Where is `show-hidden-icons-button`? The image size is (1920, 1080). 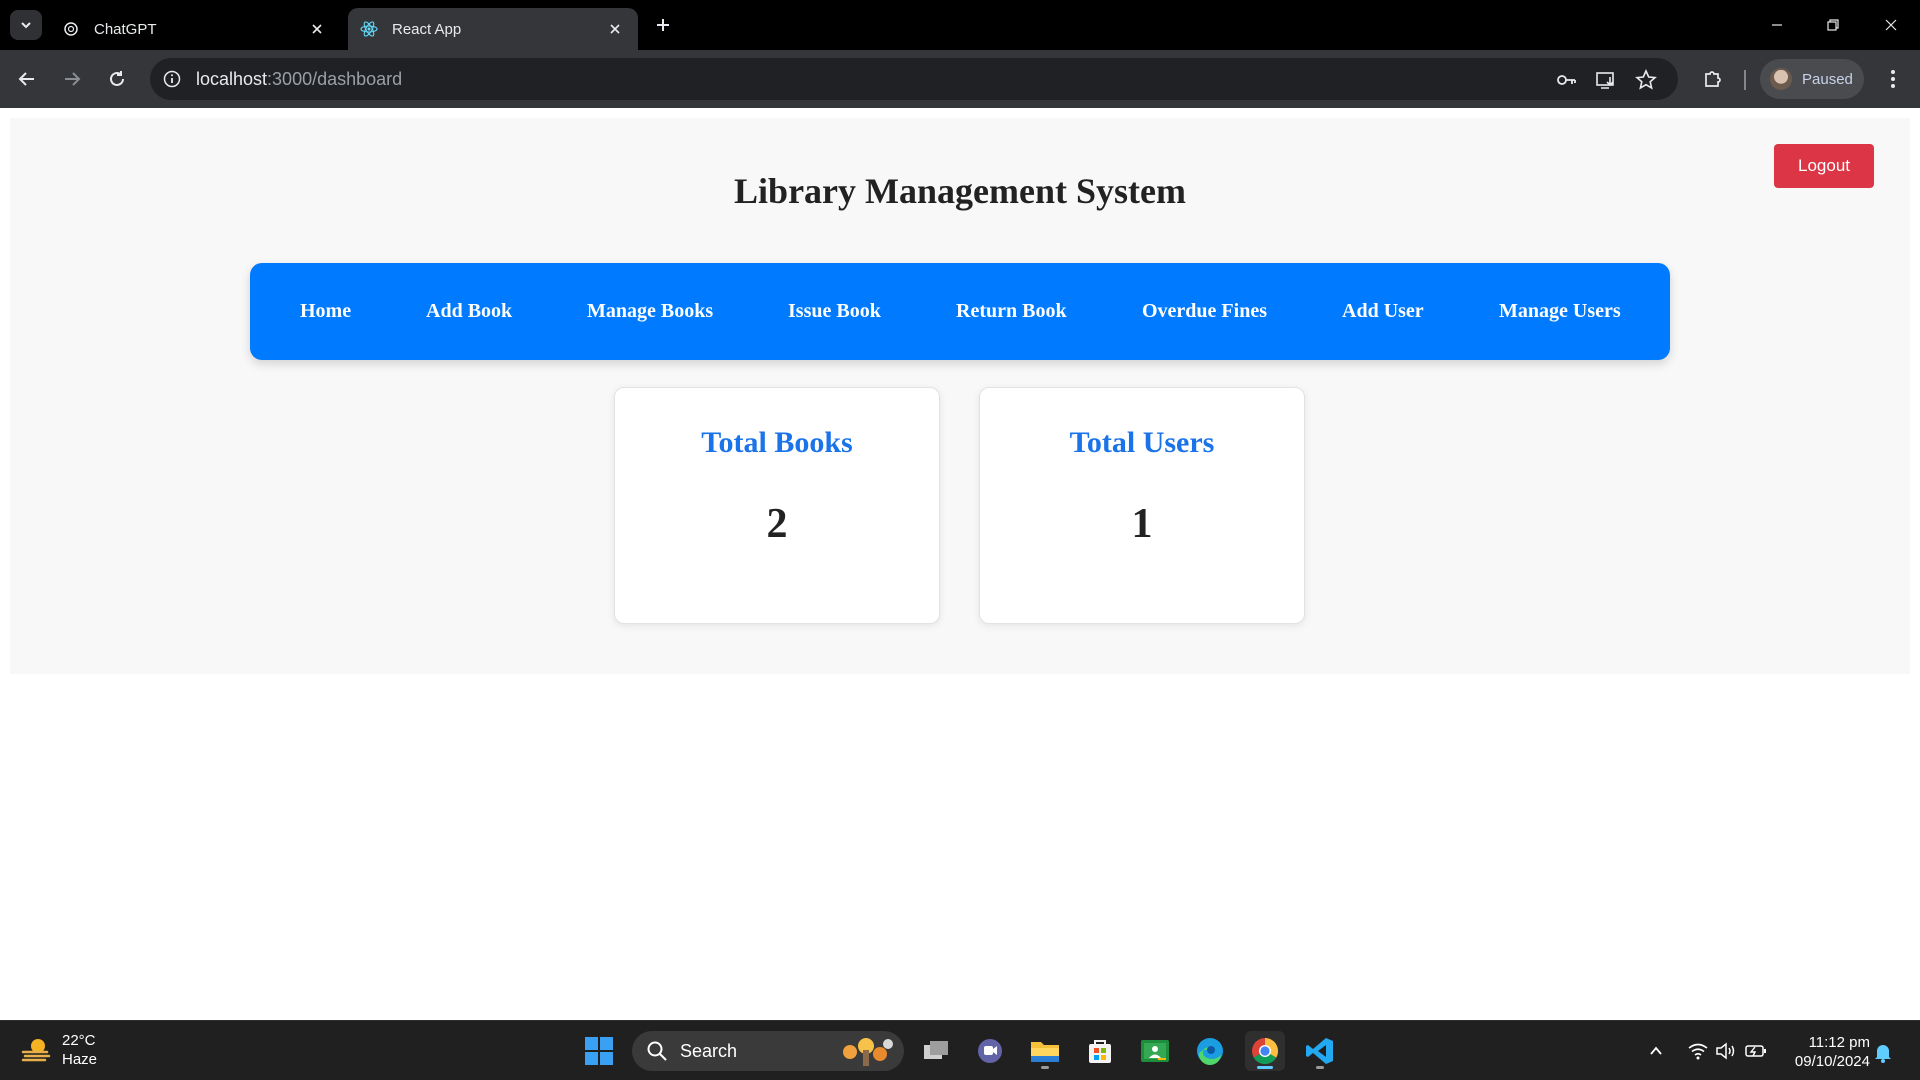 show-hidden-icons-button is located at coordinates (1656, 1051).